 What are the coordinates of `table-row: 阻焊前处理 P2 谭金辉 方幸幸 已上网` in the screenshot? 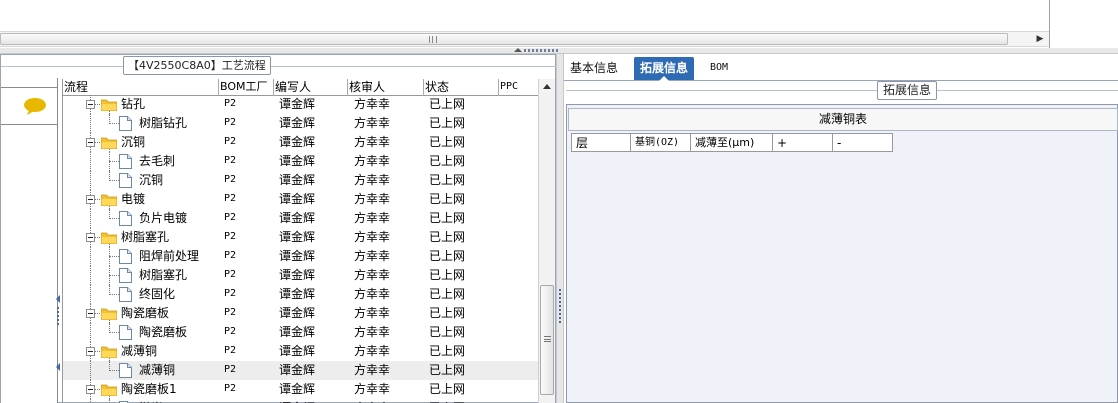 It's located at (300, 256).